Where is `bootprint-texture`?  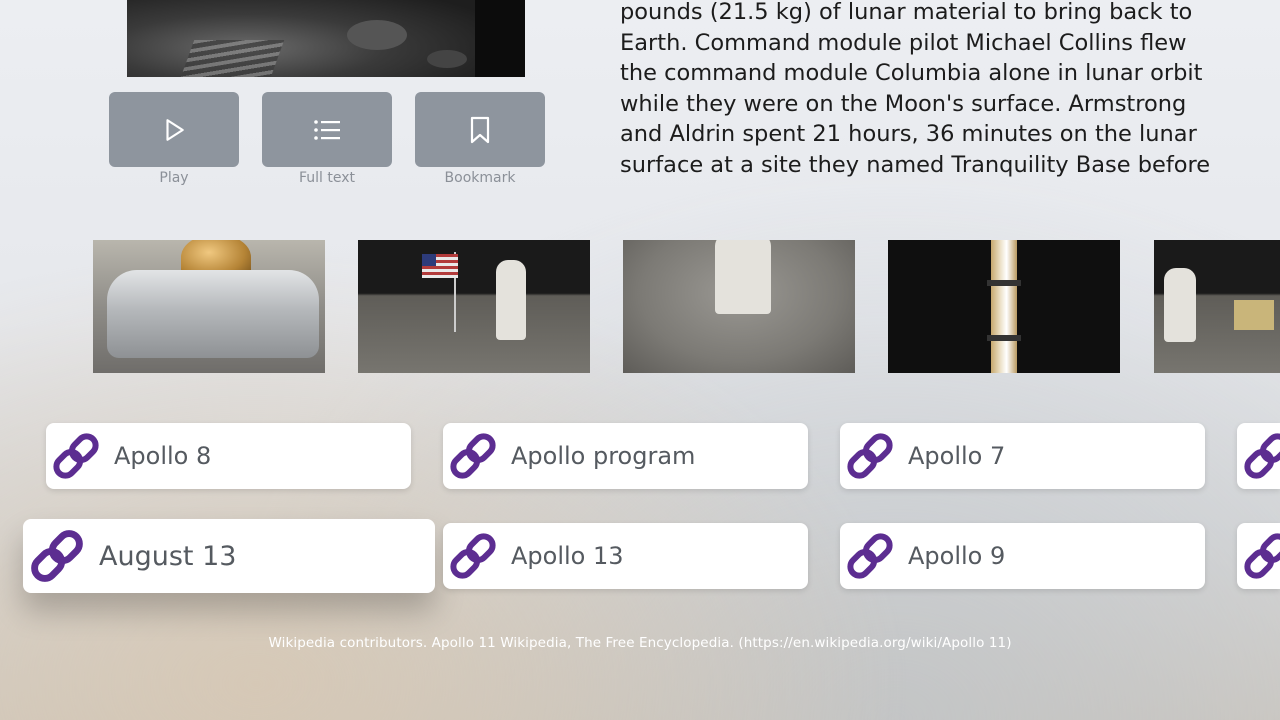 bootprint-texture is located at coordinates (232, 58).